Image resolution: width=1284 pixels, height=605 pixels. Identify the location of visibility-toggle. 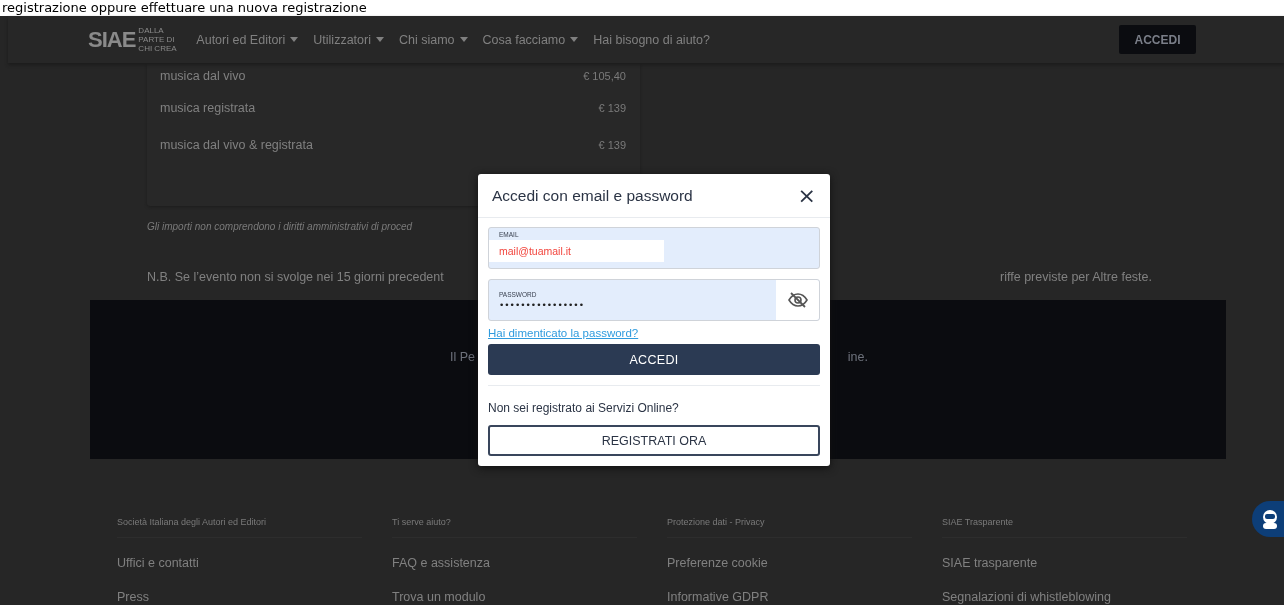
(797, 300).